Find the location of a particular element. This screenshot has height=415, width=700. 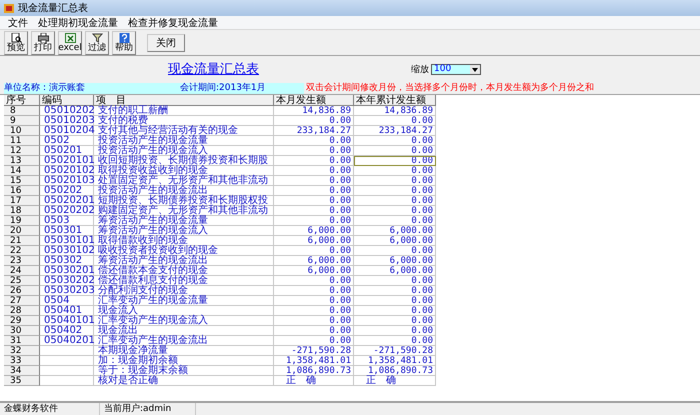

toolbar-button: 打印 is located at coordinates (43, 42).